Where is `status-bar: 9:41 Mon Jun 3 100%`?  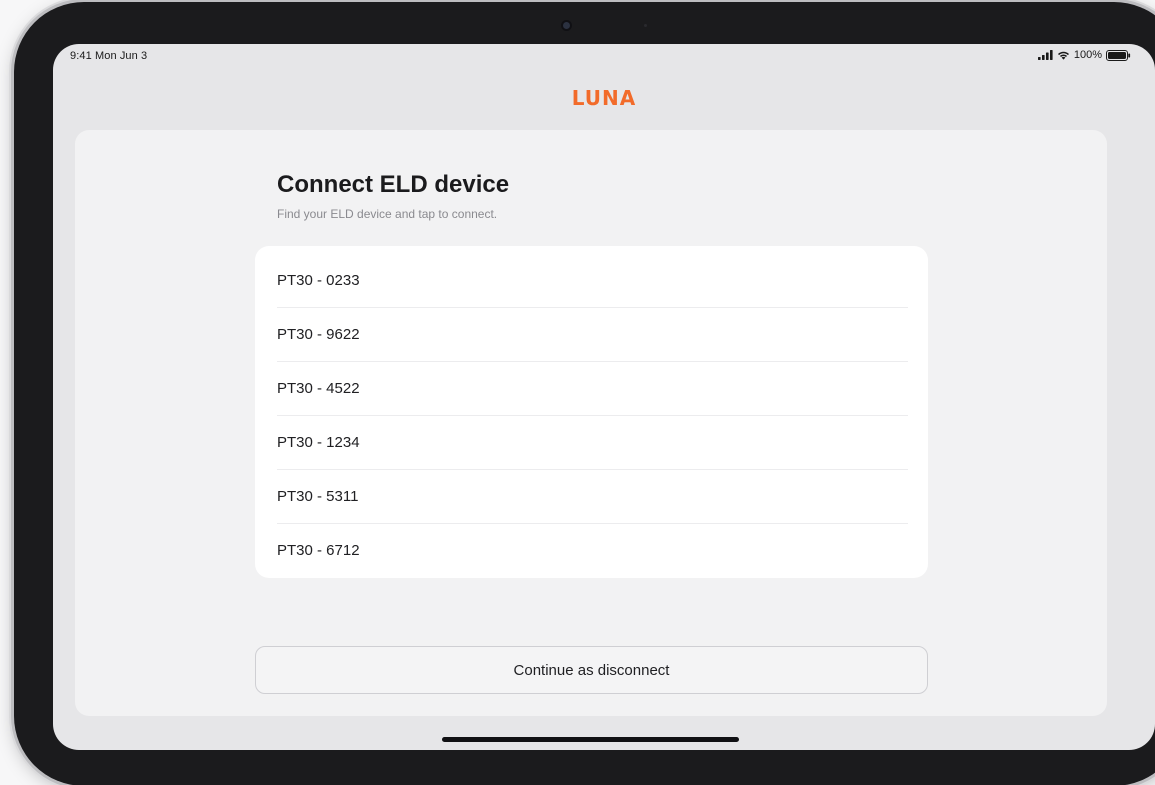
status-bar: 9:41 Mon Jun 3 100% is located at coordinates (604, 56).